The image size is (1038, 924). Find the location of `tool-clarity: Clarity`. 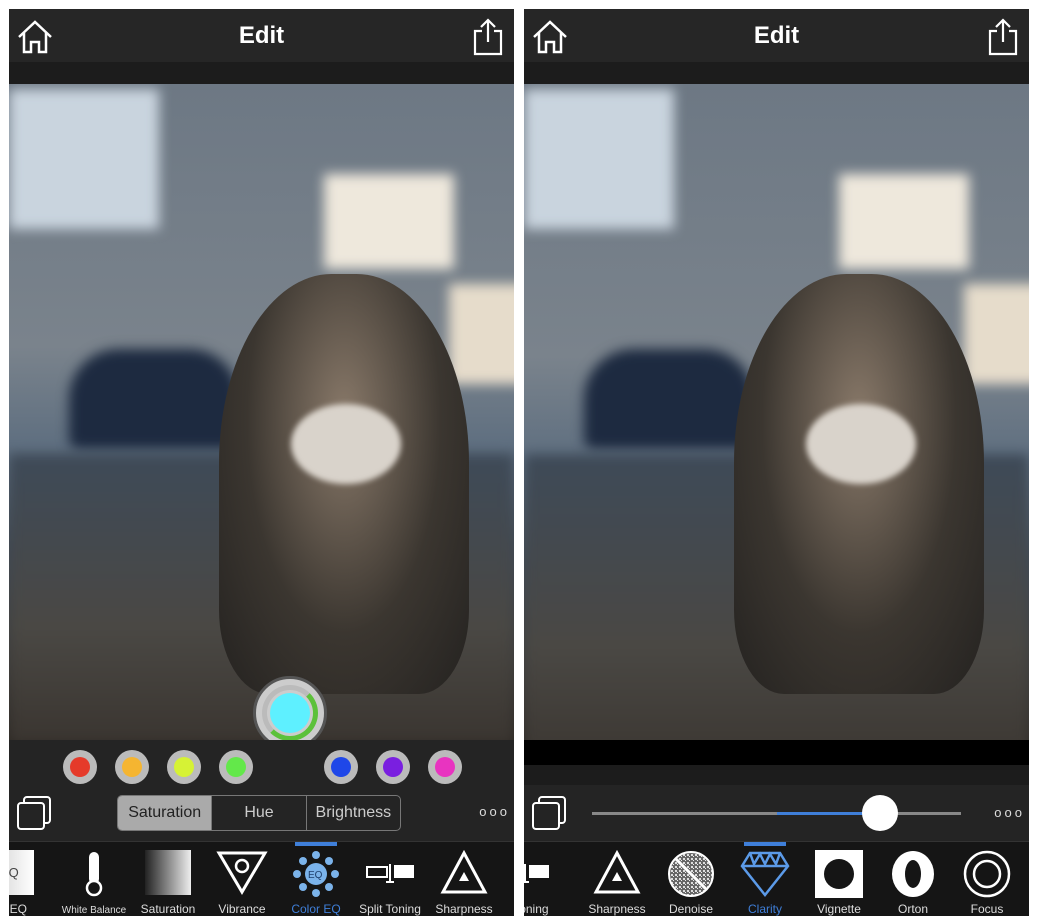

tool-clarity: Clarity is located at coordinates (765, 879).